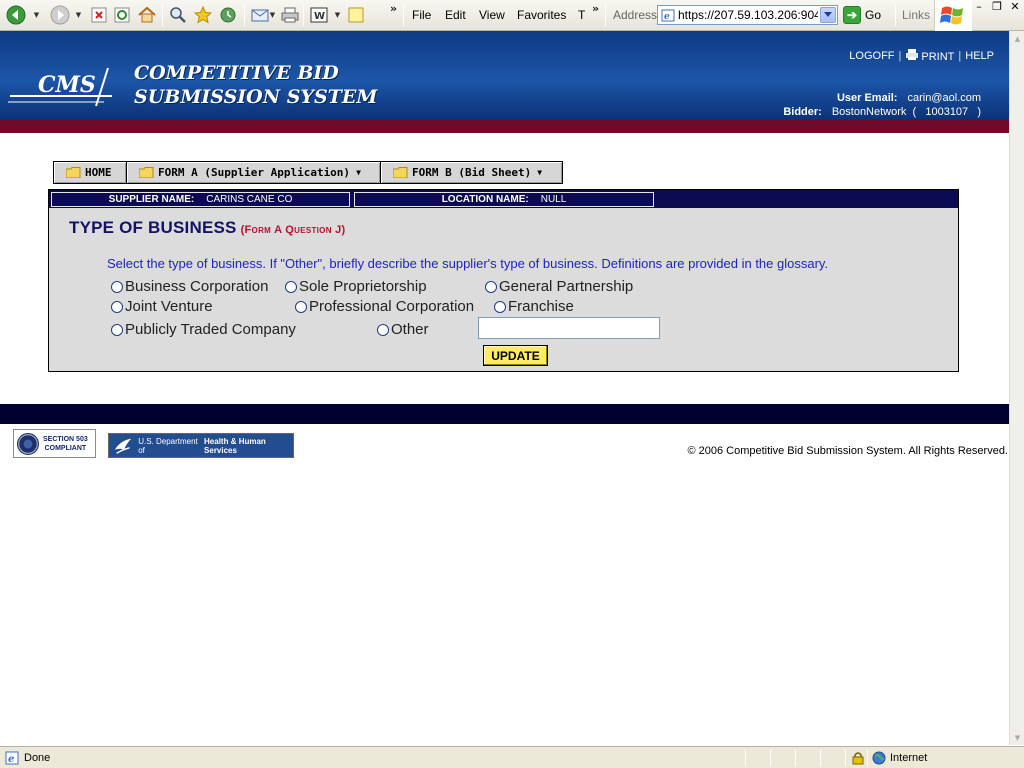 Image resolution: width=1024 pixels, height=768 pixels. Describe the element at coordinates (979, 8) in the screenshot. I see `minimize-icon: –` at that location.